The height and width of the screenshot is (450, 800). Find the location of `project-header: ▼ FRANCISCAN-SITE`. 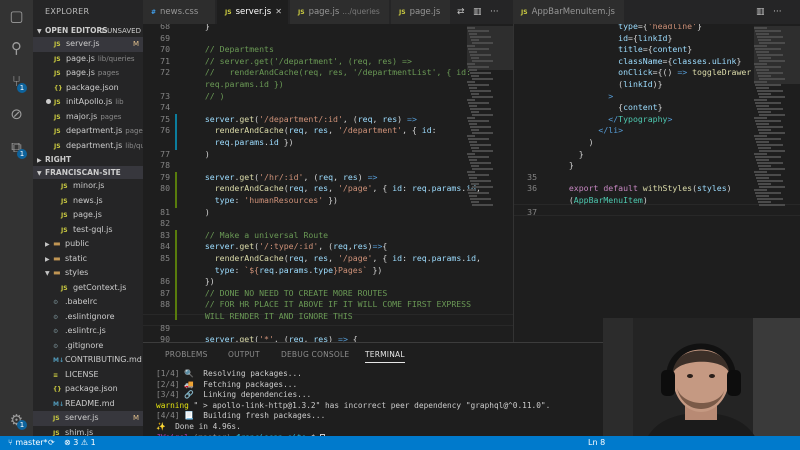

project-header: ▼ FRANCISCAN-SITE is located at coordinates (88, 172).